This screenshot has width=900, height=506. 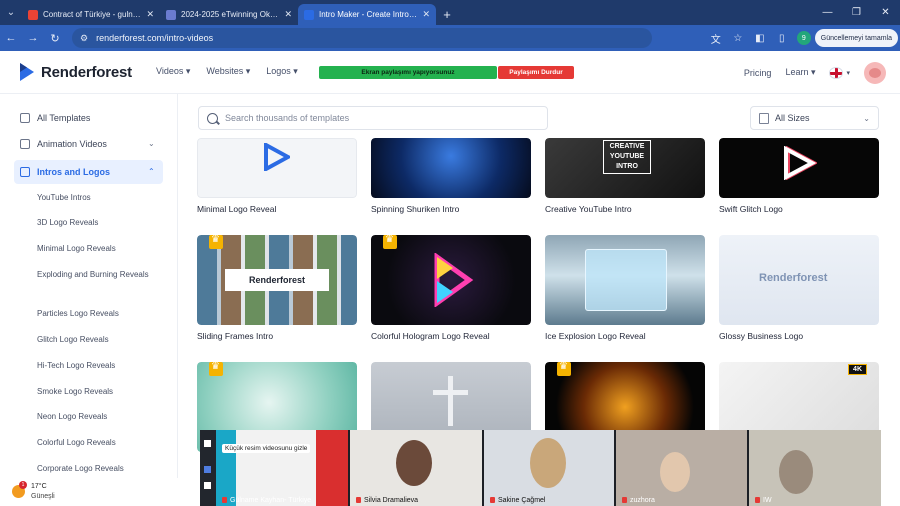 What do you see at coordinates (391, 500) in the screenshot?
I see `participant-name-text: Silvia Dramalieva` at bounding box center [391, 500].